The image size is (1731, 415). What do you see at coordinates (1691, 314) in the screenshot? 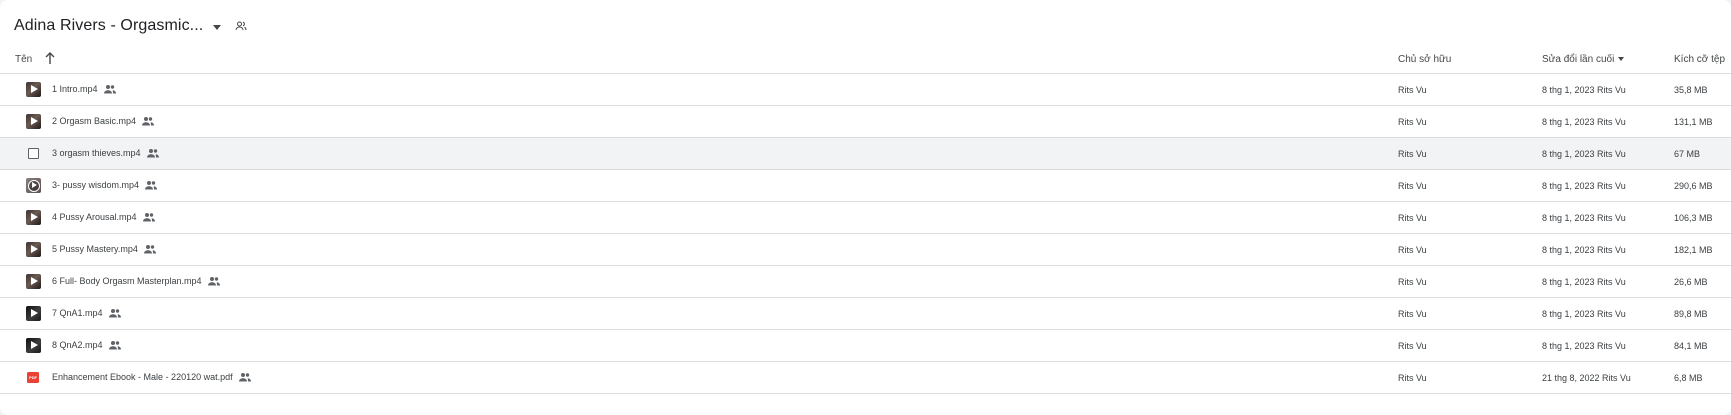
I see `file-size: 89,8 MB` at bounding box center [1691, 314].